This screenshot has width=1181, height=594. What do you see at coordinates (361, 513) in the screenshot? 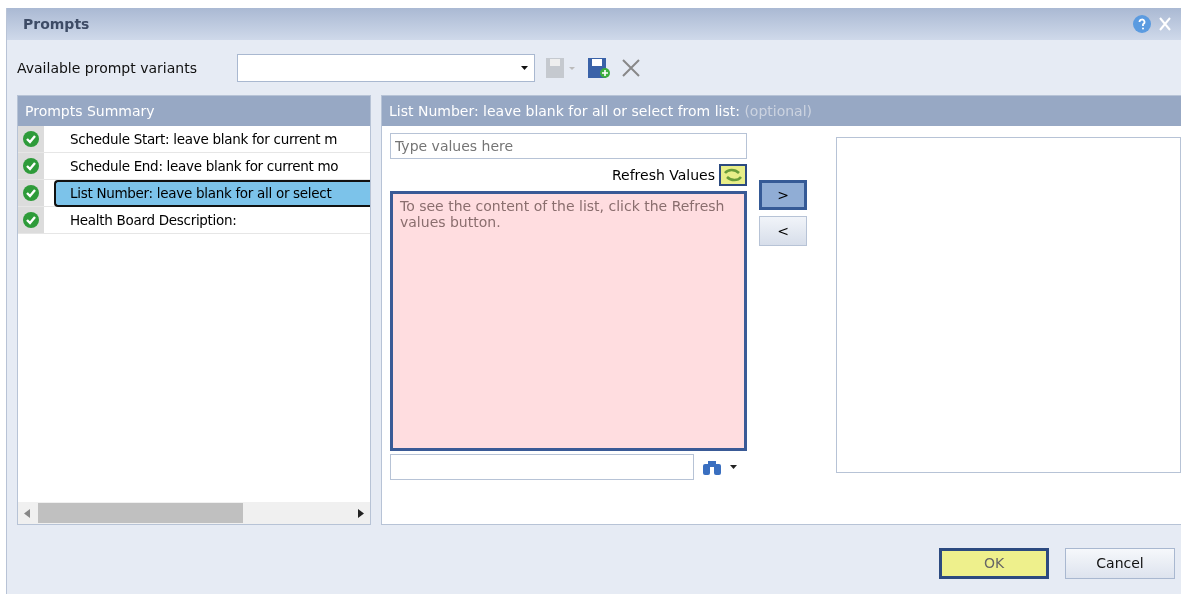
I see `scroll-right-icon` at bounding box center [361, 513].